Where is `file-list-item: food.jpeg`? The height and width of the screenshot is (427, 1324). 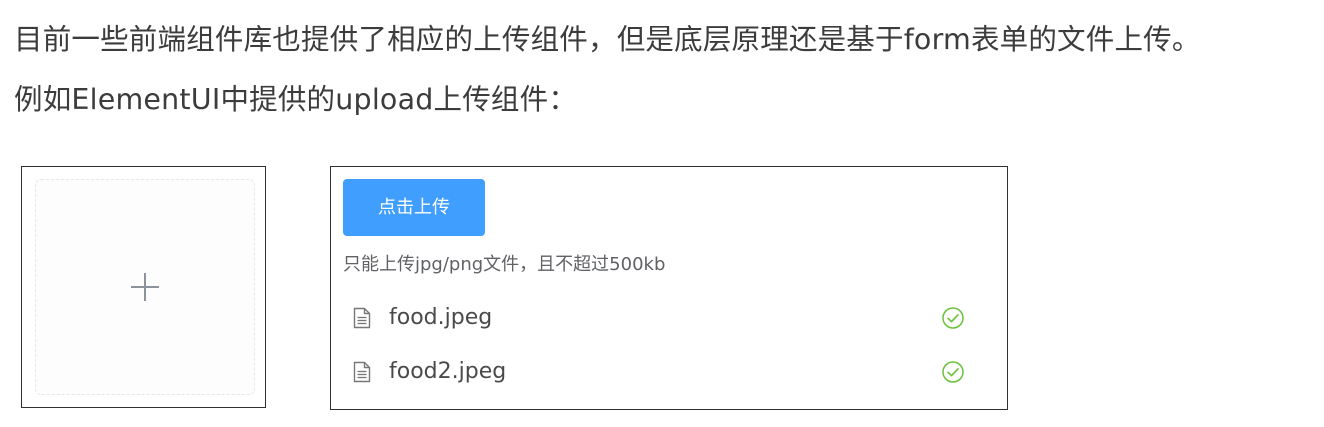
file-list-item: food.jpeg is located at coordinates (669, 322).